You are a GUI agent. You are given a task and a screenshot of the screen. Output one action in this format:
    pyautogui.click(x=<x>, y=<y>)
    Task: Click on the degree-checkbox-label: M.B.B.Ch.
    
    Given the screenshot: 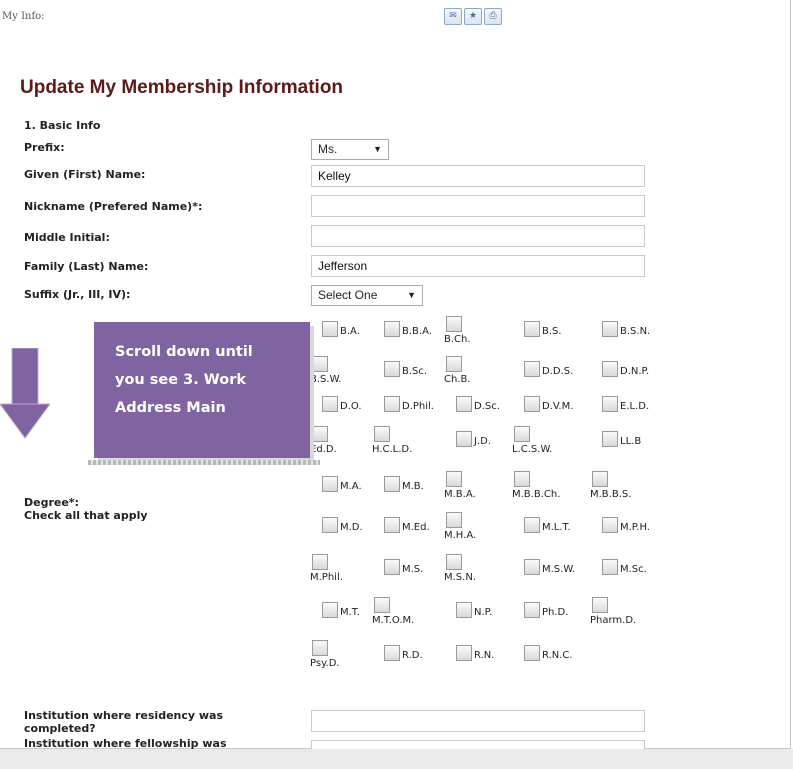 What is the action you would take?
    pyautogui.click(x=536, y=494)
    